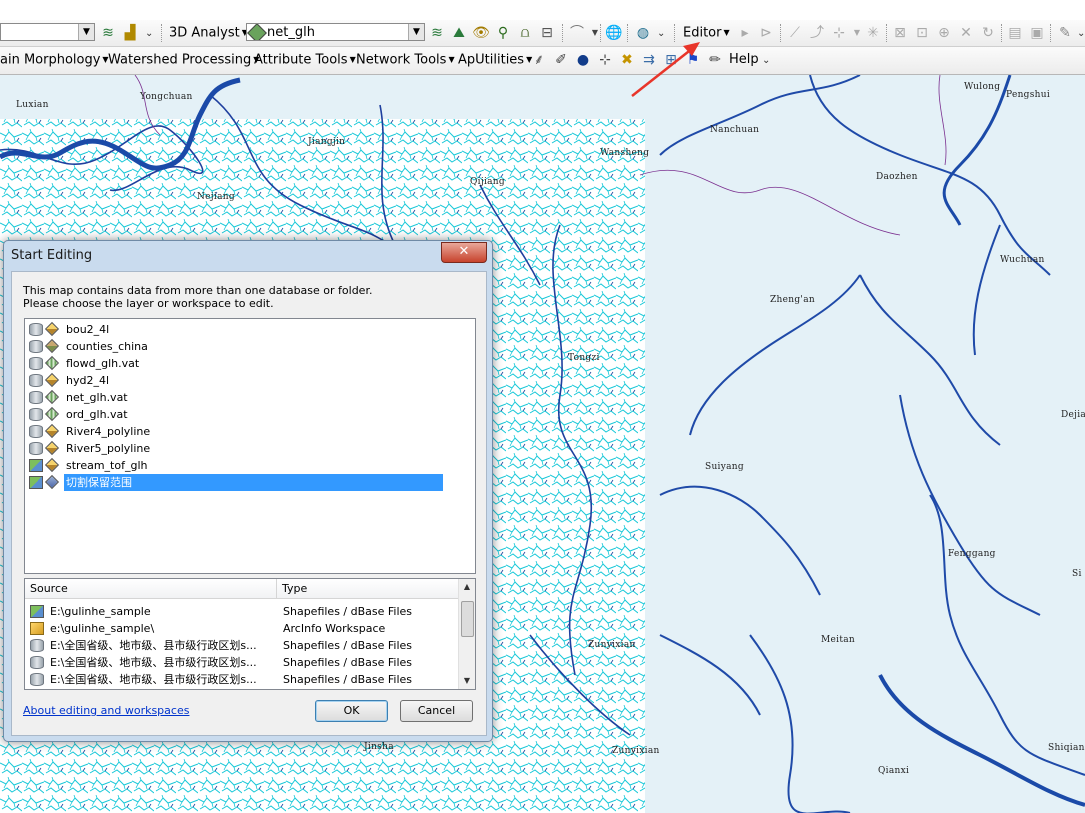  Describe the element at coordinates (183, 60) in the screenshot. I see `menu-watershed-processing: Watershed Processing ▼` at that location.